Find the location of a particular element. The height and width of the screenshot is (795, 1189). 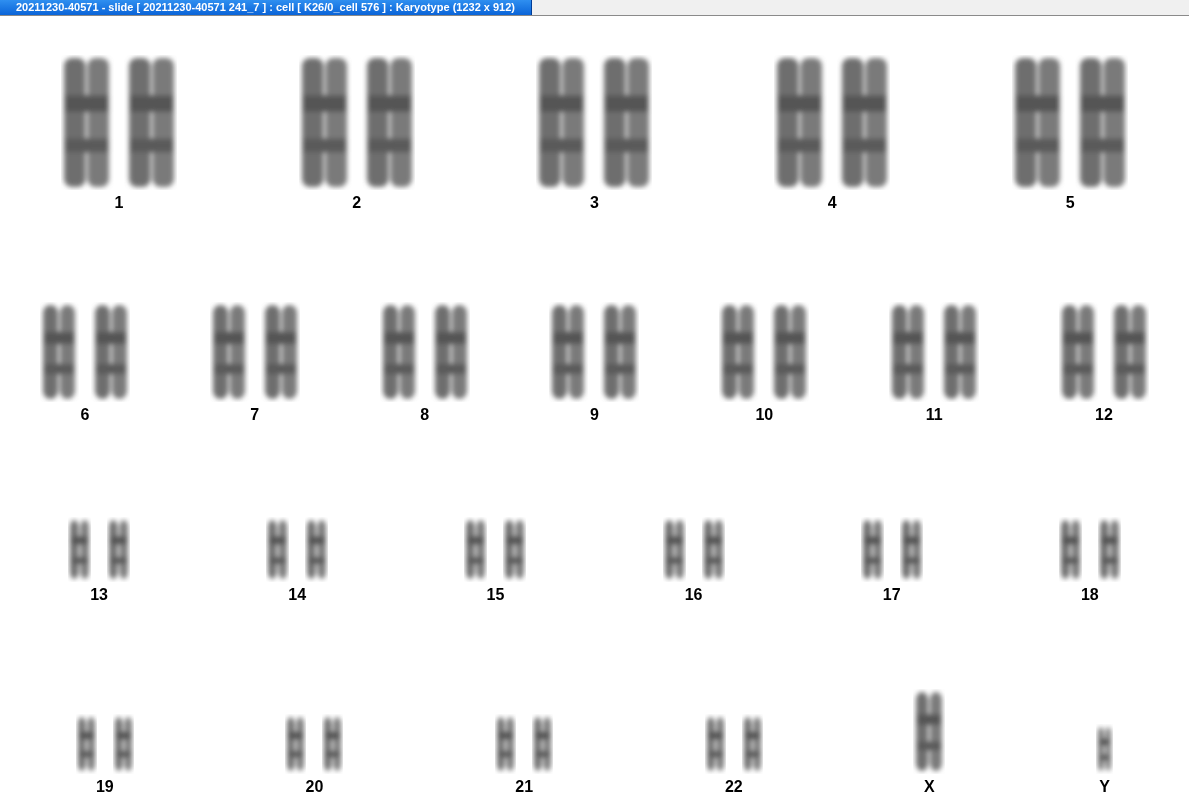

chromosome-number: 9 is located at coordinates (594, 415).